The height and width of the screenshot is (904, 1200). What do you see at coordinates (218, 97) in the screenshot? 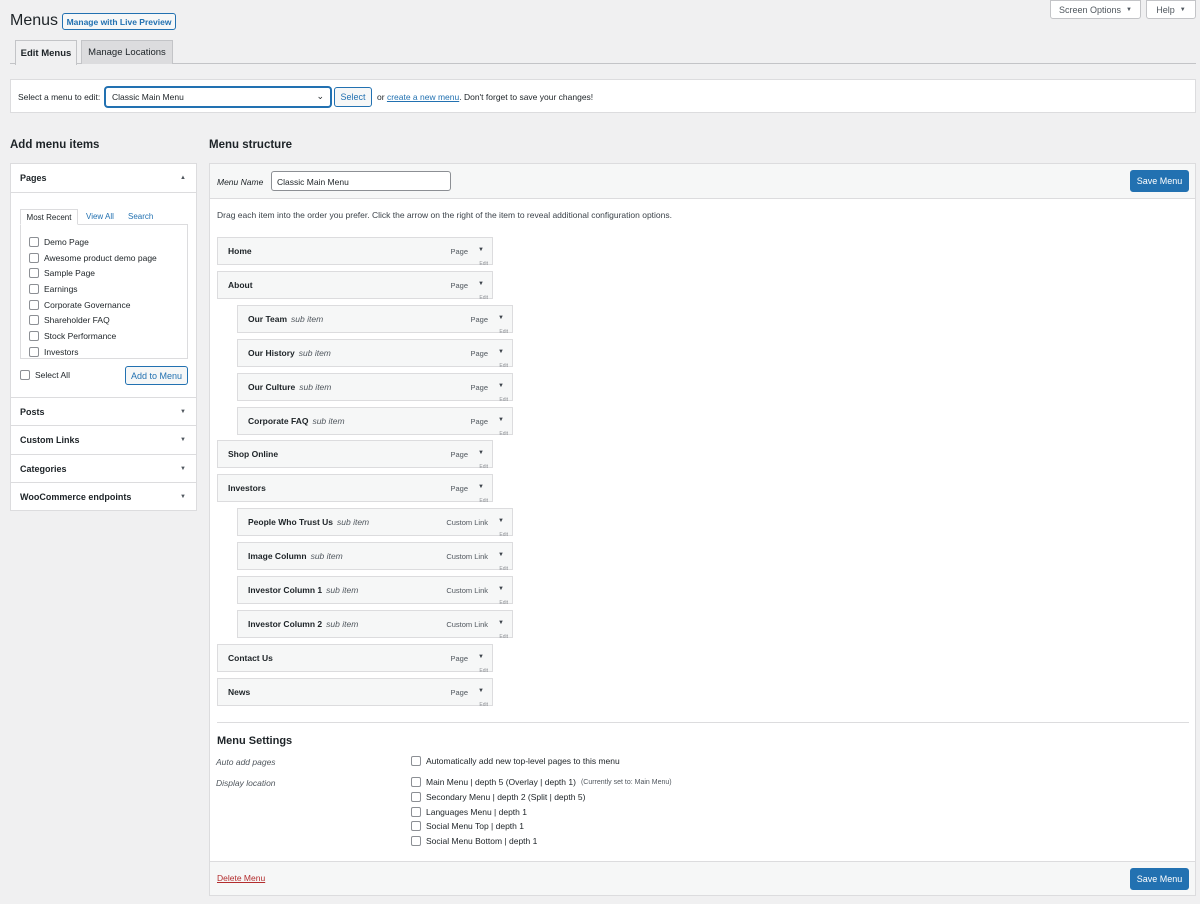
I see `menu-select-dropdown: Classic Main Menu ⌄` at bounding box center [218, 97].